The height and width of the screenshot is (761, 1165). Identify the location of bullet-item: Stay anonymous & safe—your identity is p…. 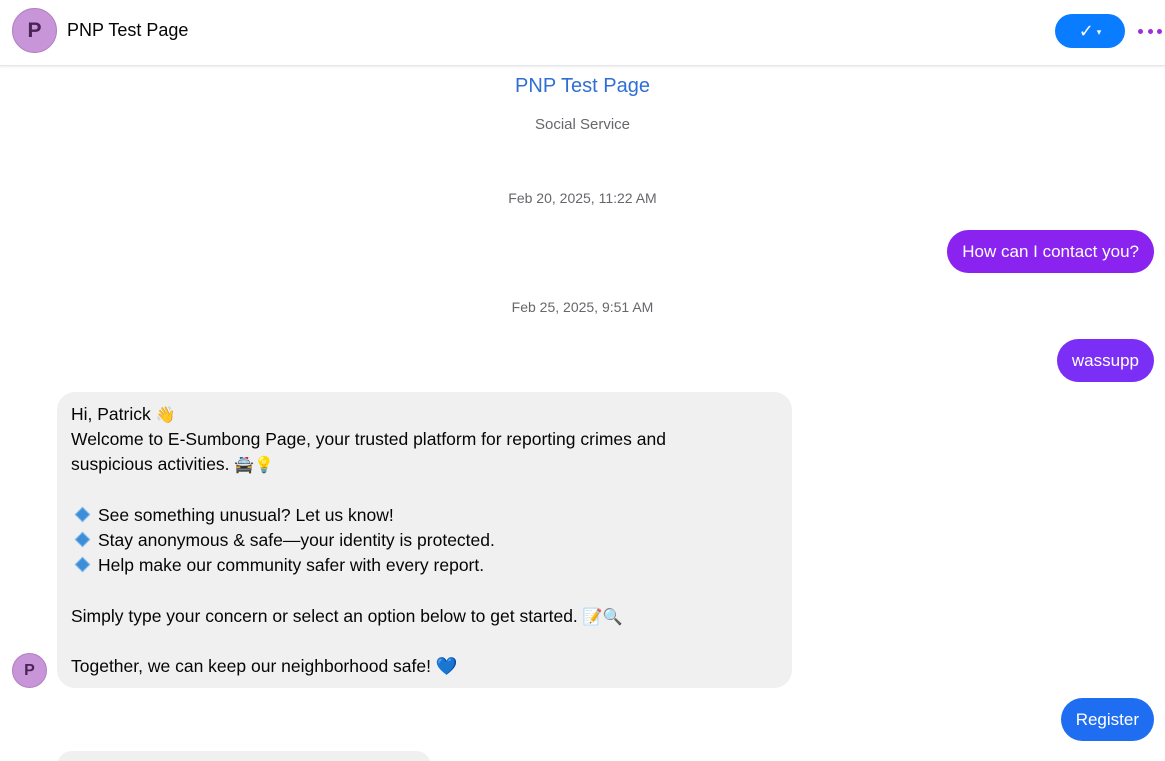
(424, 540).